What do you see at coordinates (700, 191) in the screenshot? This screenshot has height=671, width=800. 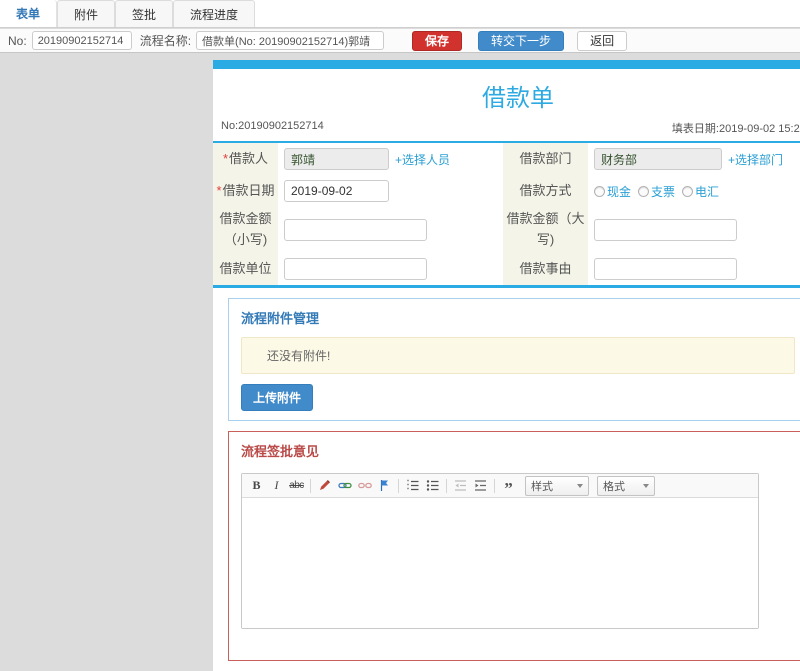 I see `radio-wire: 电汇` at bounding box center [700, 191].